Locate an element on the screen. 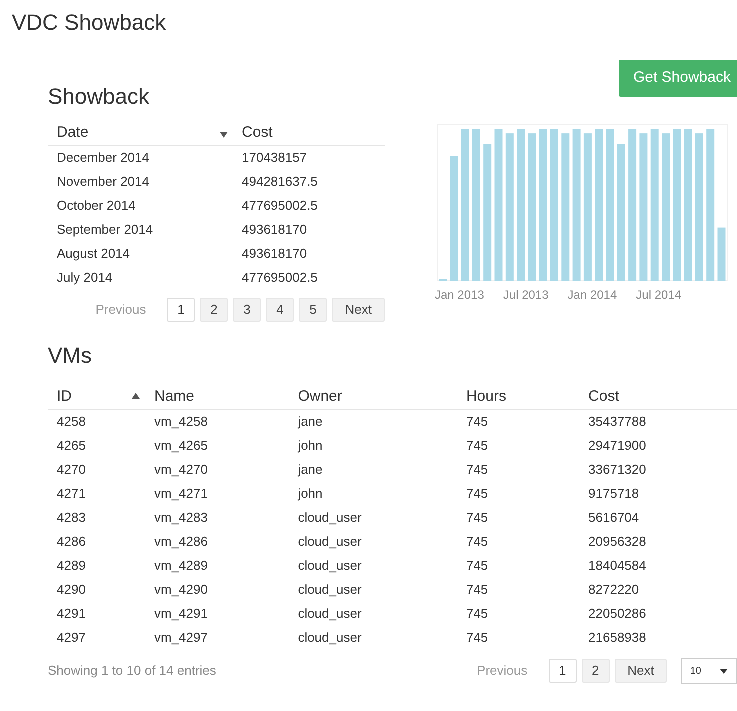 Image resolution: width=737 pixels, height=711 pixels. page-button: 3 is located at coordinates (247, 310).